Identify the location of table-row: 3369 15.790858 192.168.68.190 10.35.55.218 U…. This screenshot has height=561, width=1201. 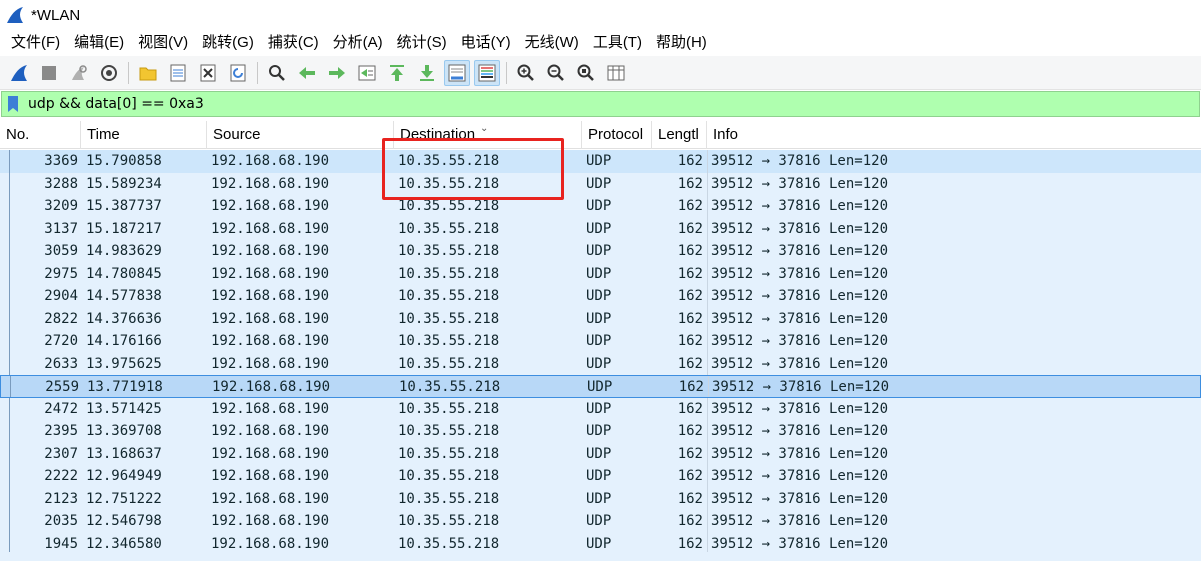
(600, 161).